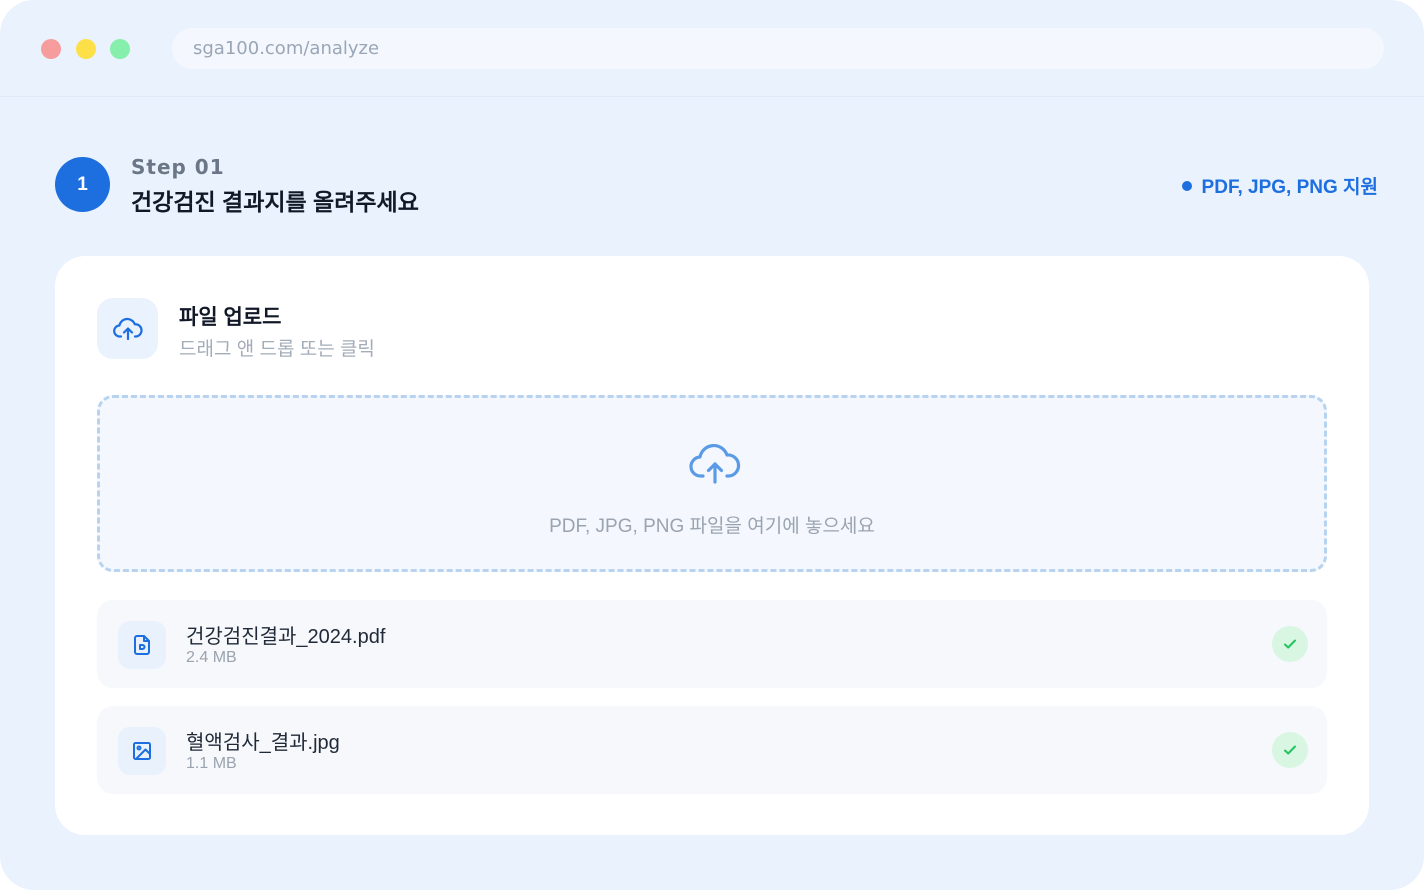 This screenshot has height=890, width=1424. I want to click on maximize-window-button, so click(120, 49).